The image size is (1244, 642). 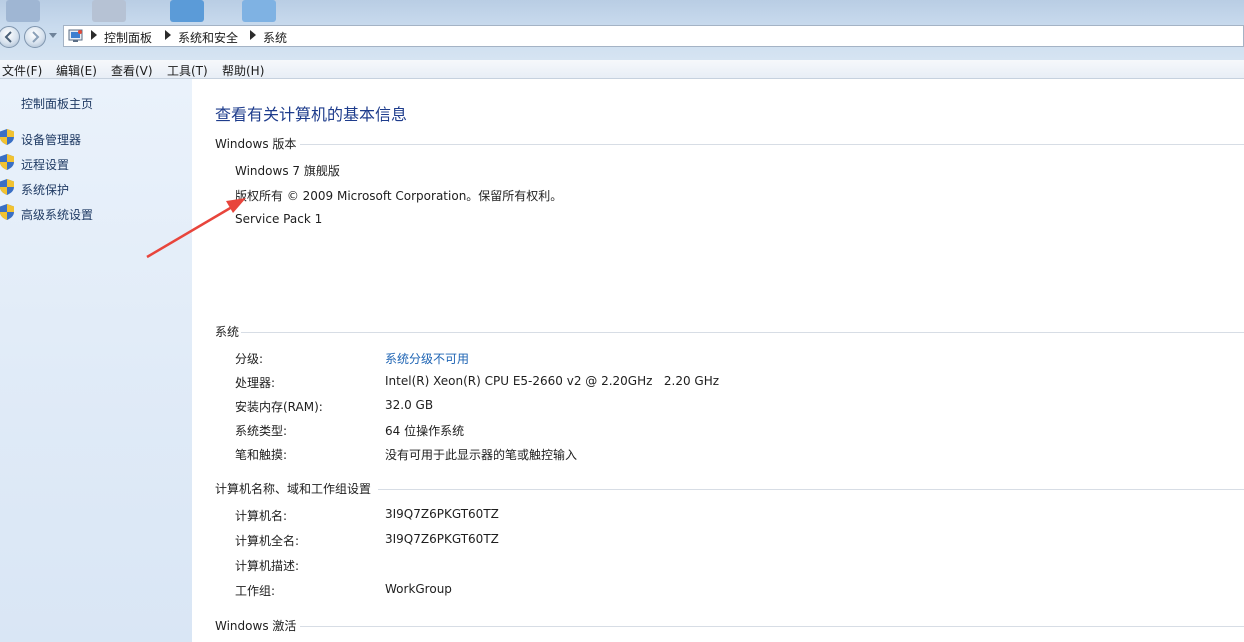 What do you see at coordinates (261, 455) in the screenshot?
I see `pen-touch-label: 笔和触摸:` at bounding box center [261, 455].